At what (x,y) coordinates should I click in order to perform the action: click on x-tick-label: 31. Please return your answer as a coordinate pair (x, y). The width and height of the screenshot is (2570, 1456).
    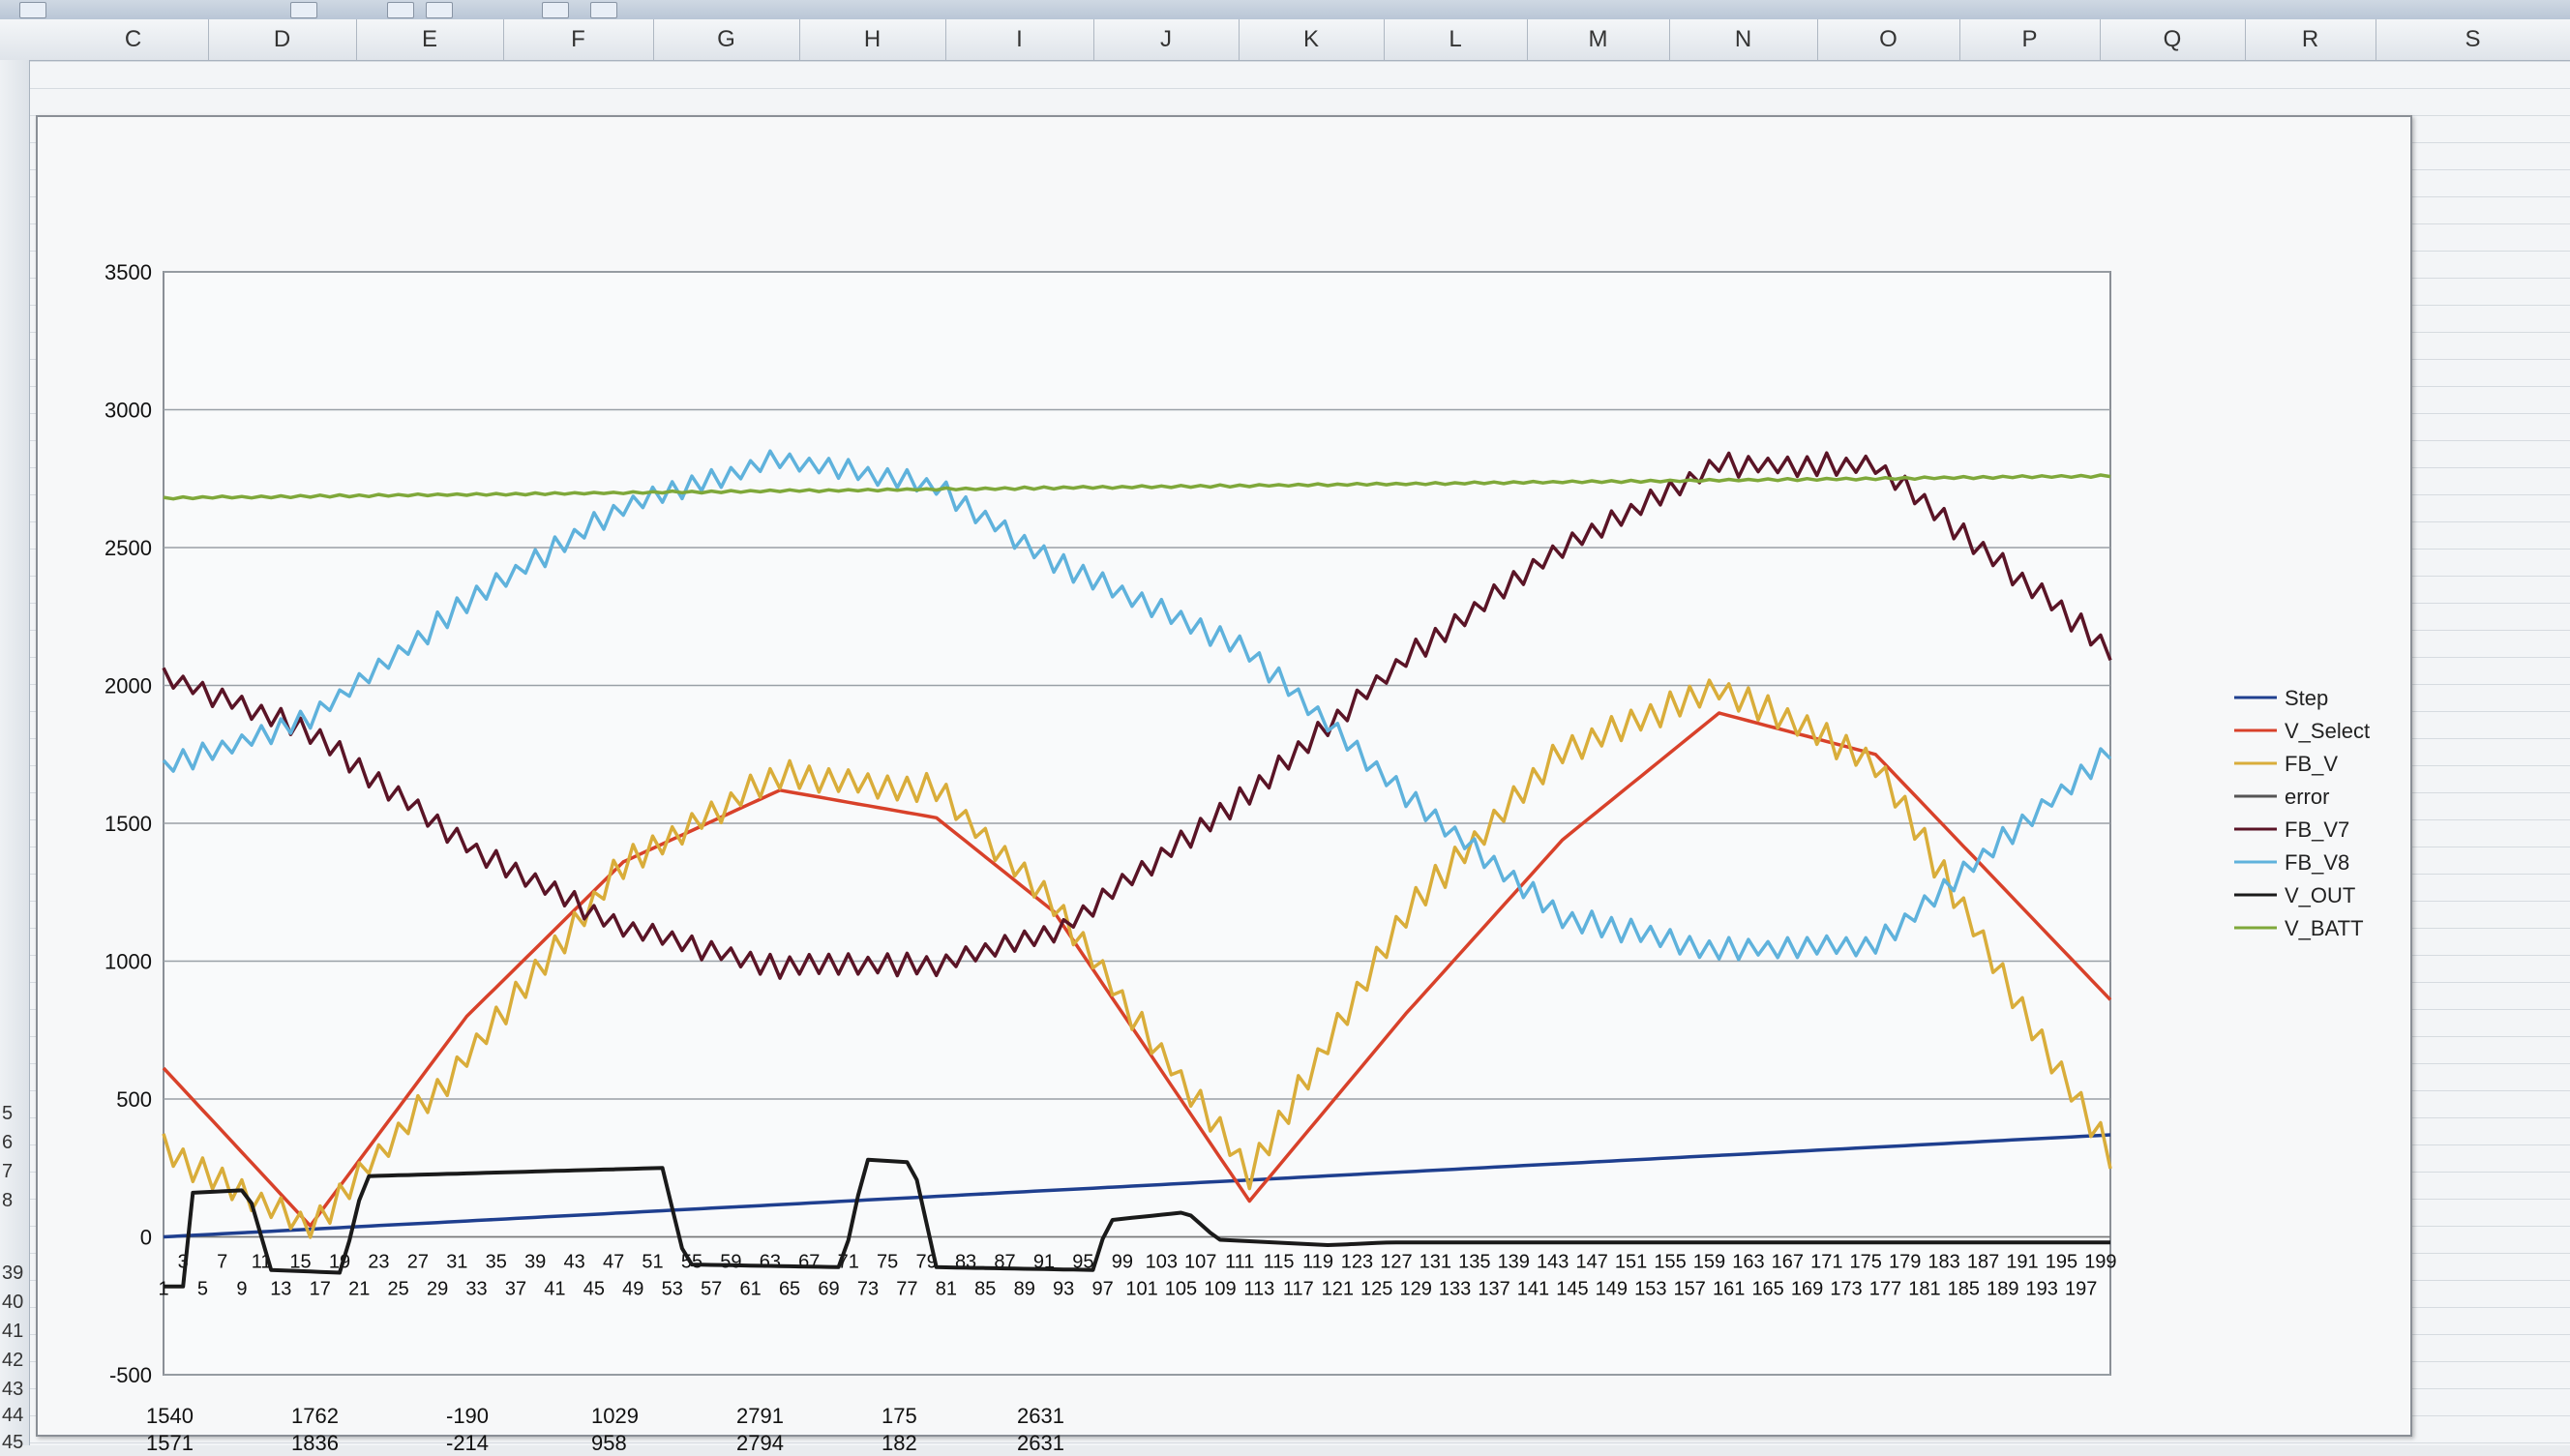
    Looking at the image, I should click on (457, 1263).